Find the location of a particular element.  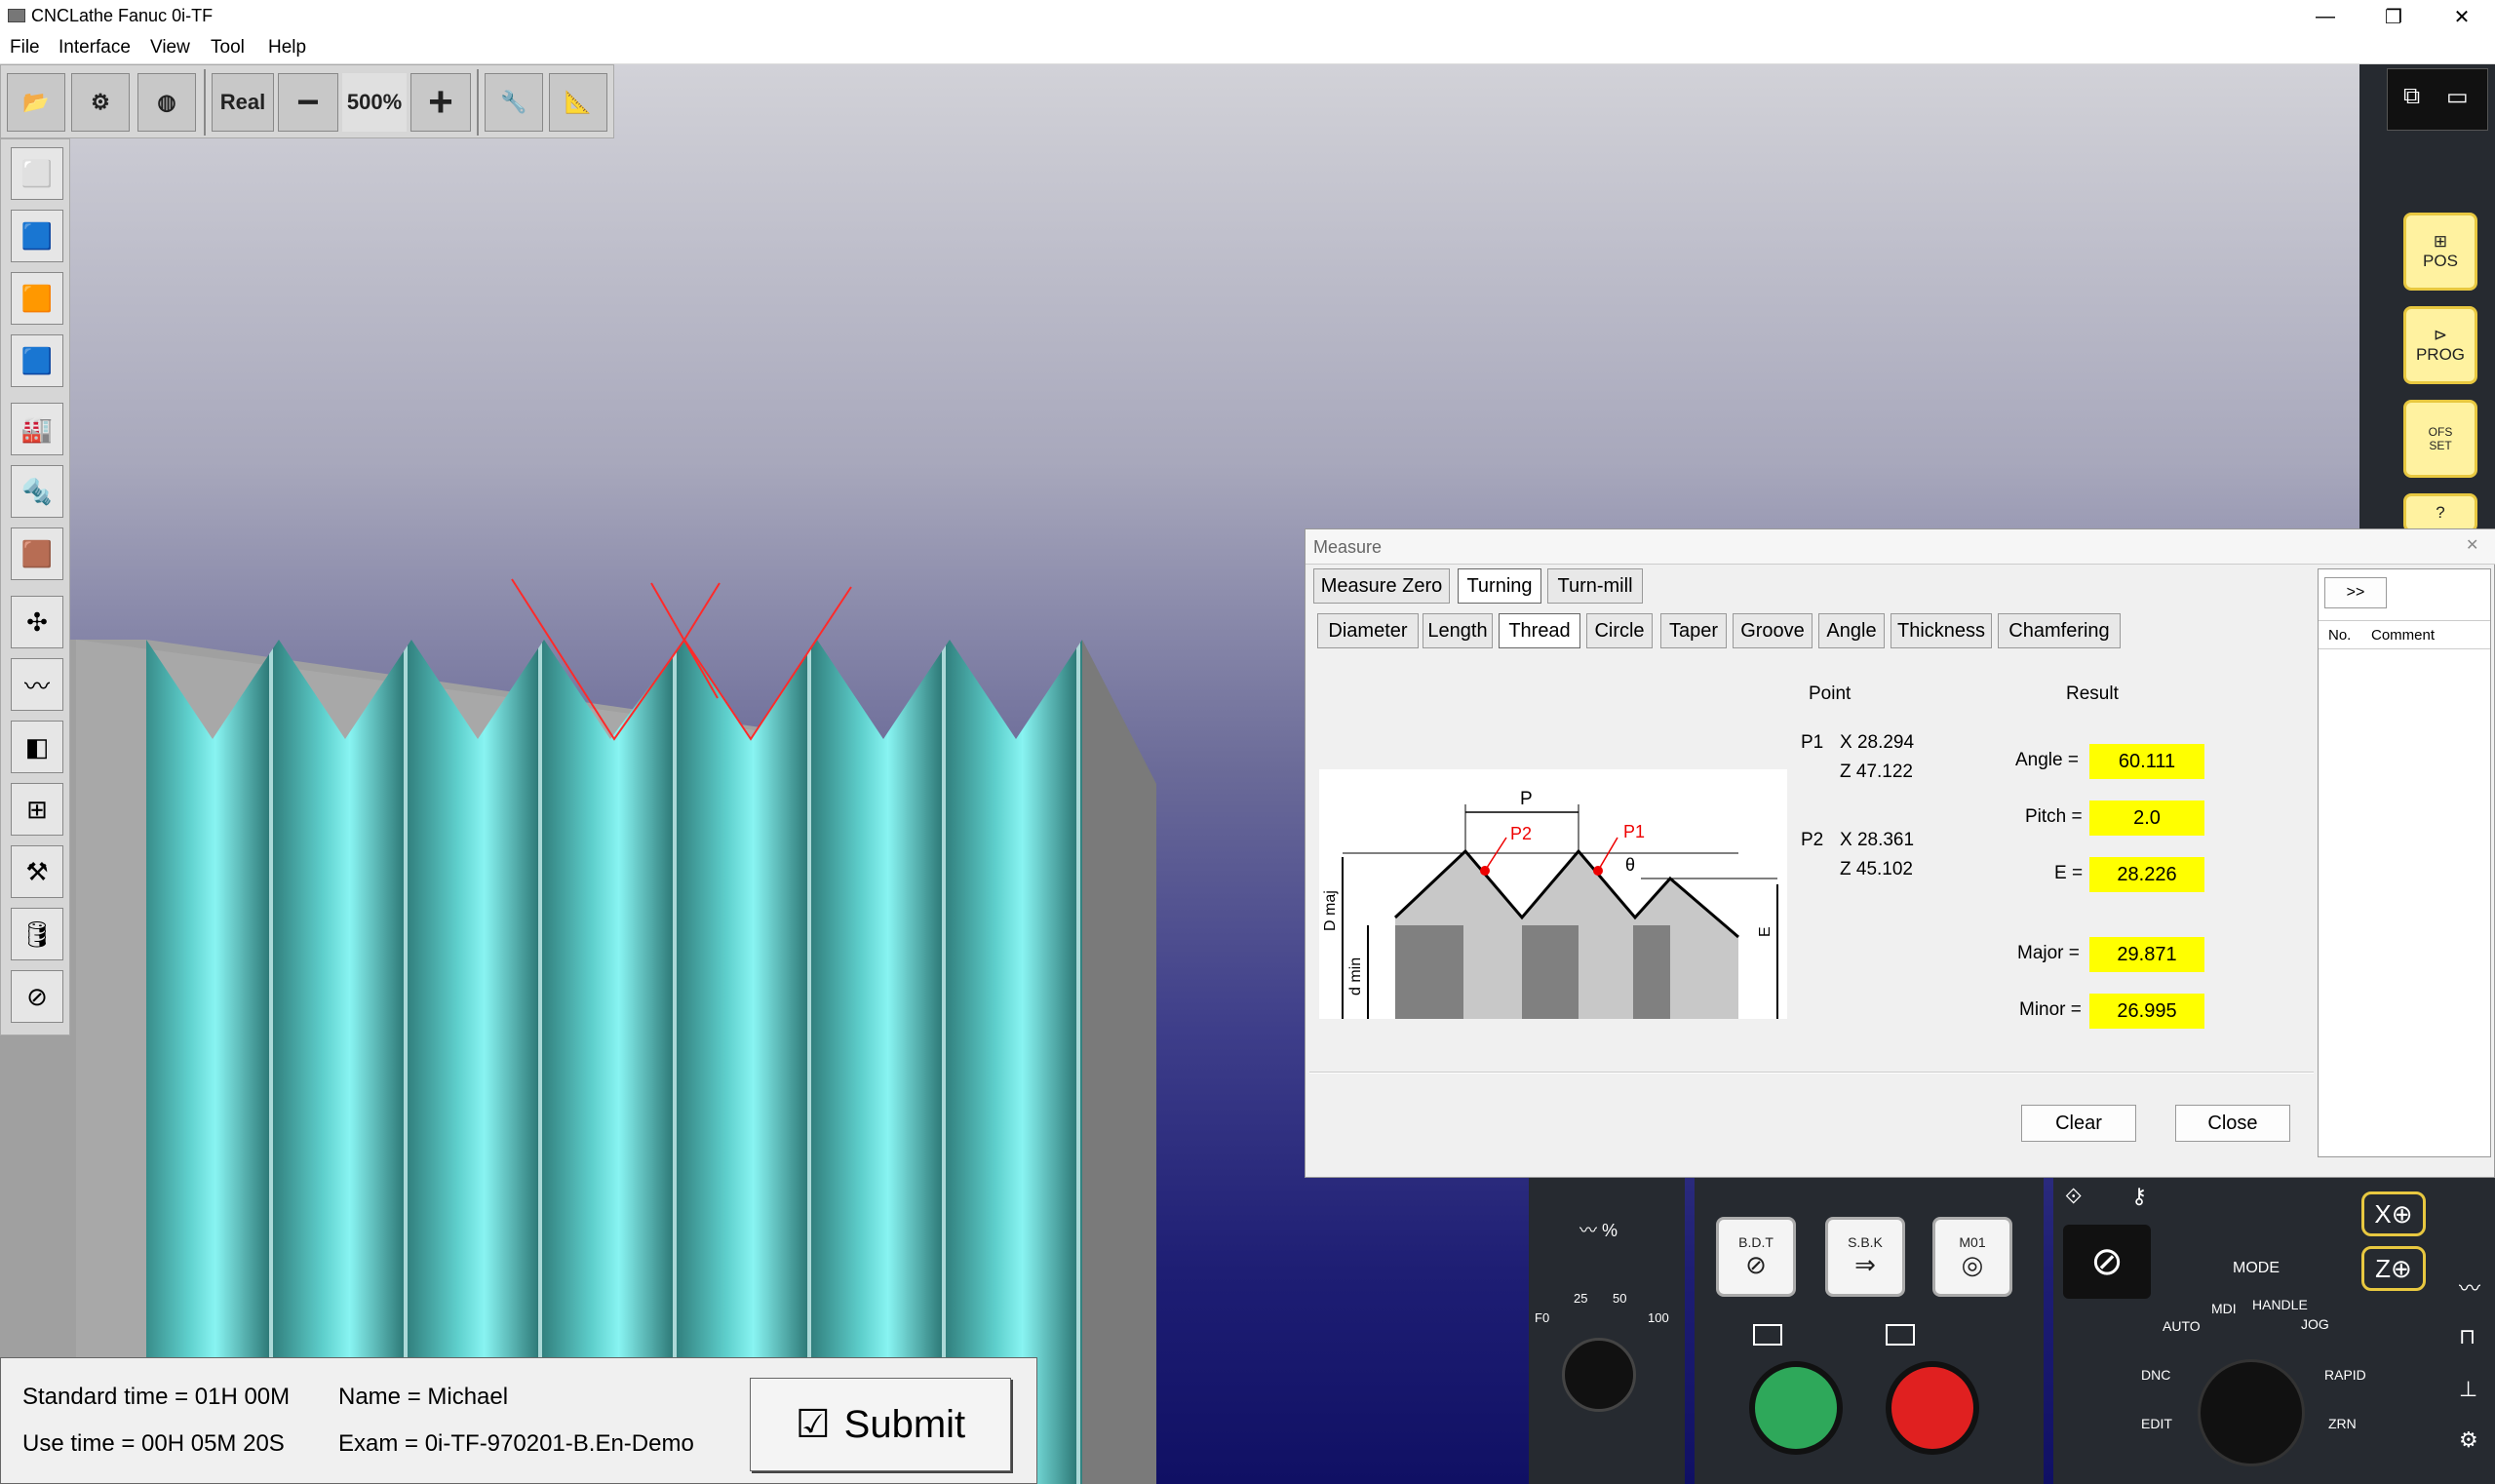

tool-change-button: 🔧 is located at coordinates (514, 102).